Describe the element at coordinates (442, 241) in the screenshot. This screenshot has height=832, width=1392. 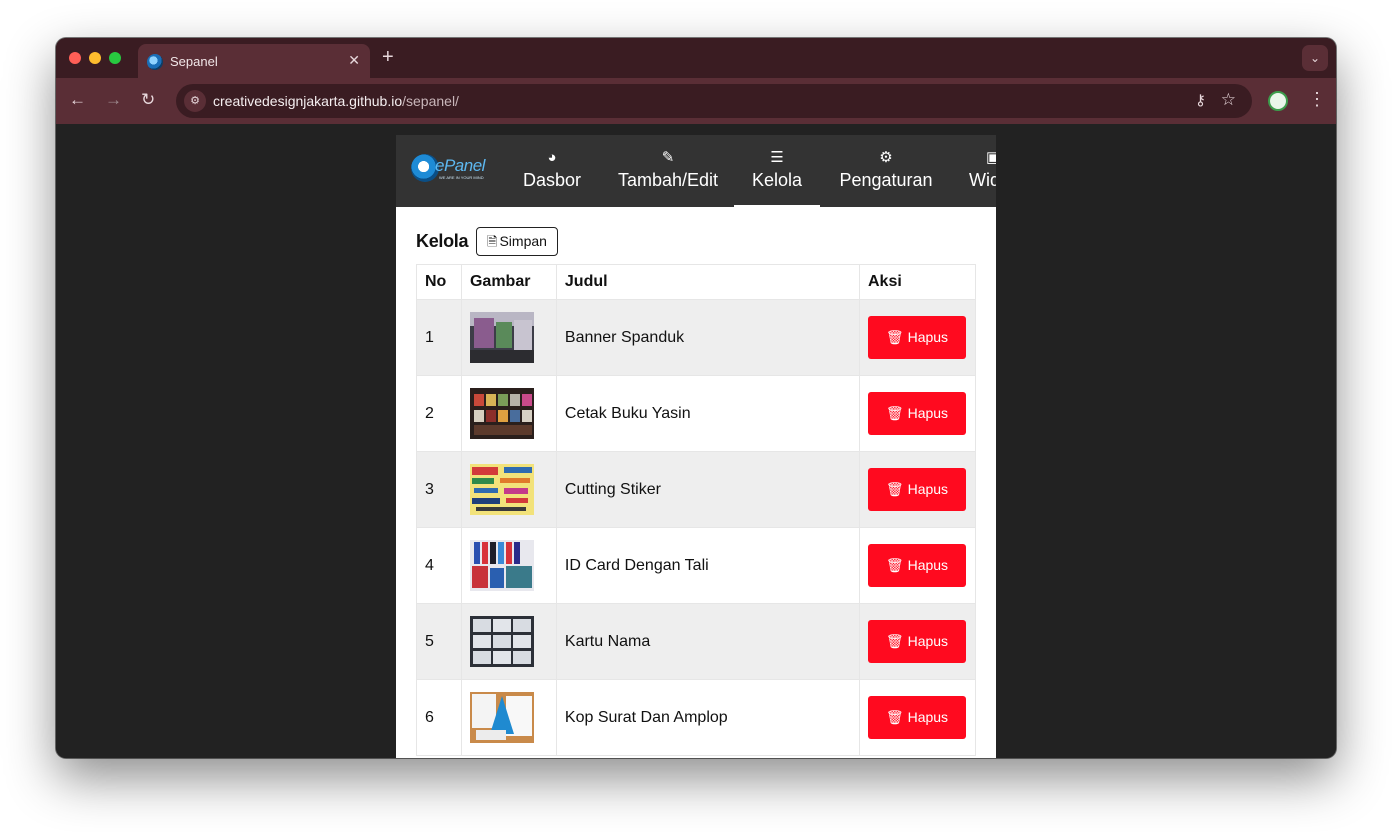
I see `page-title: Kelola` at that location.